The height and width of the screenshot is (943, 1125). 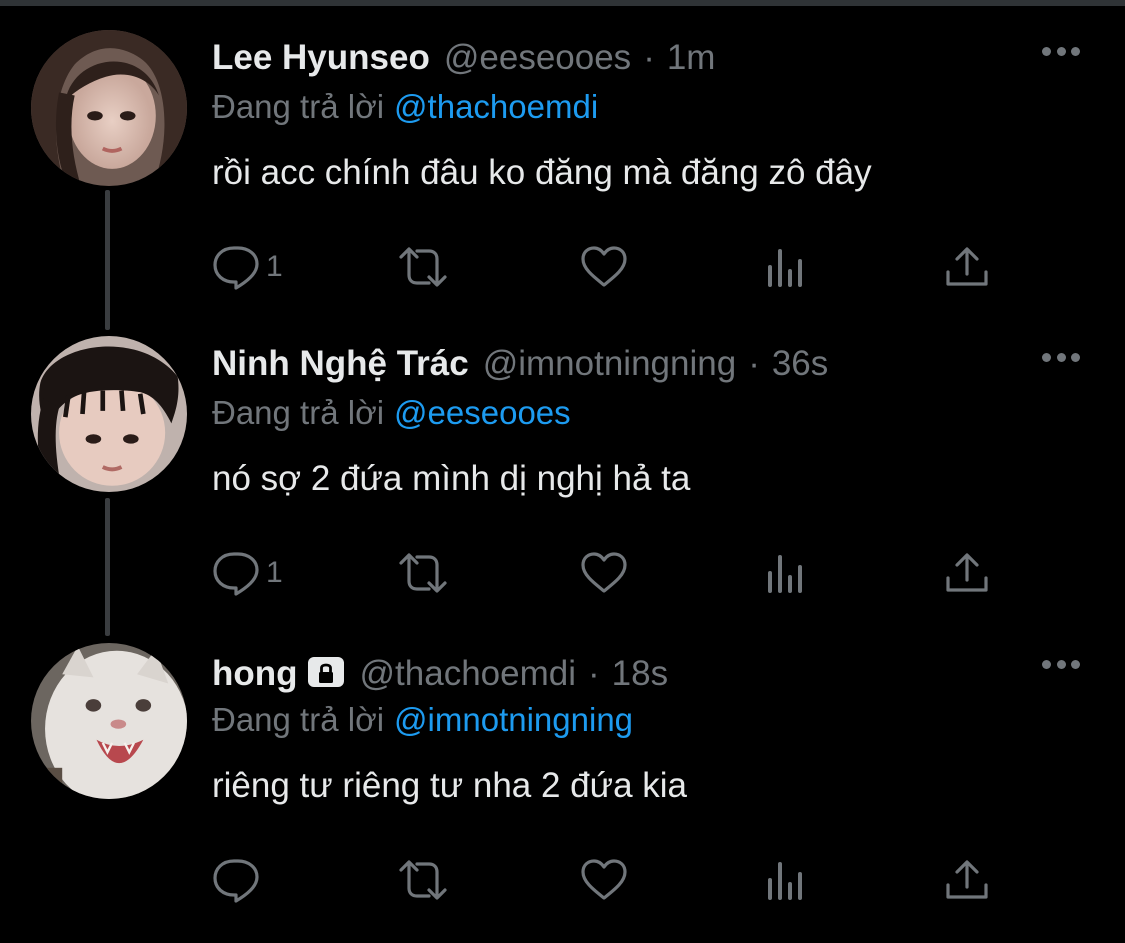 What do you see at coordinates (513, 719) in the screenshot?
I see `mention-link: @imnotningning` at bounding box center [513, 719].